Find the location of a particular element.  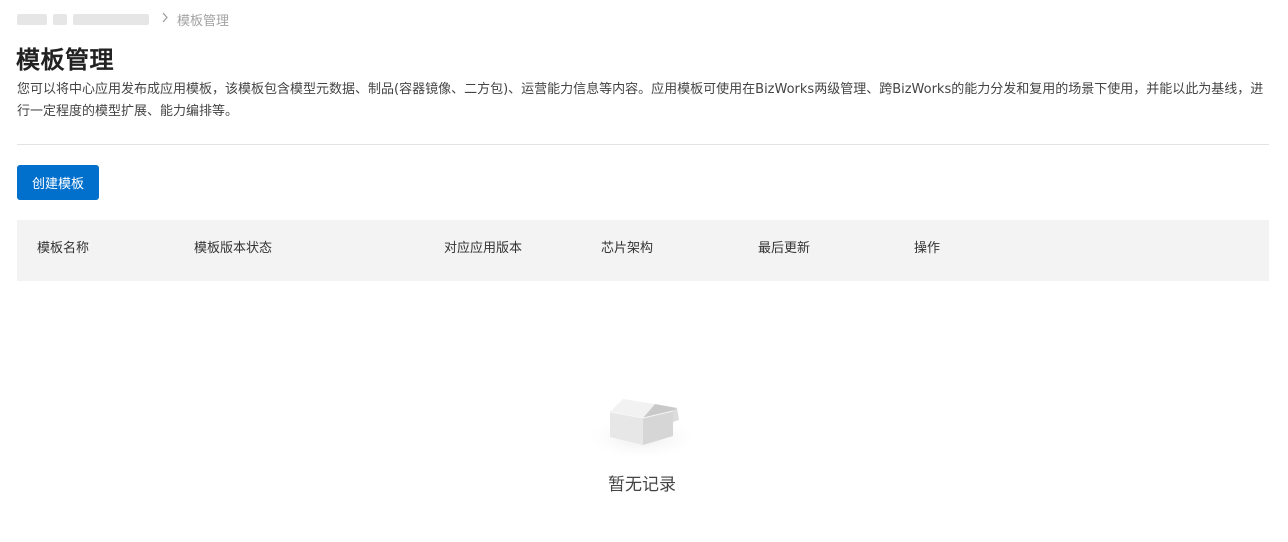

column-header-chip-architecture: 芯片架构 is located at coordinates (627, 248).